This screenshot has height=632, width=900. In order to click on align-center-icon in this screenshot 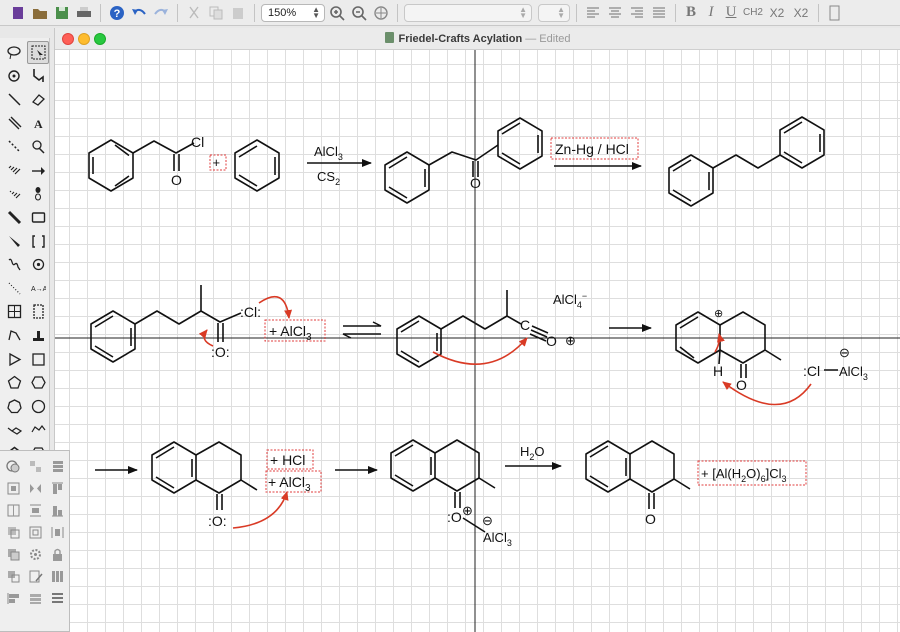, I will do `click(615, 13)`.